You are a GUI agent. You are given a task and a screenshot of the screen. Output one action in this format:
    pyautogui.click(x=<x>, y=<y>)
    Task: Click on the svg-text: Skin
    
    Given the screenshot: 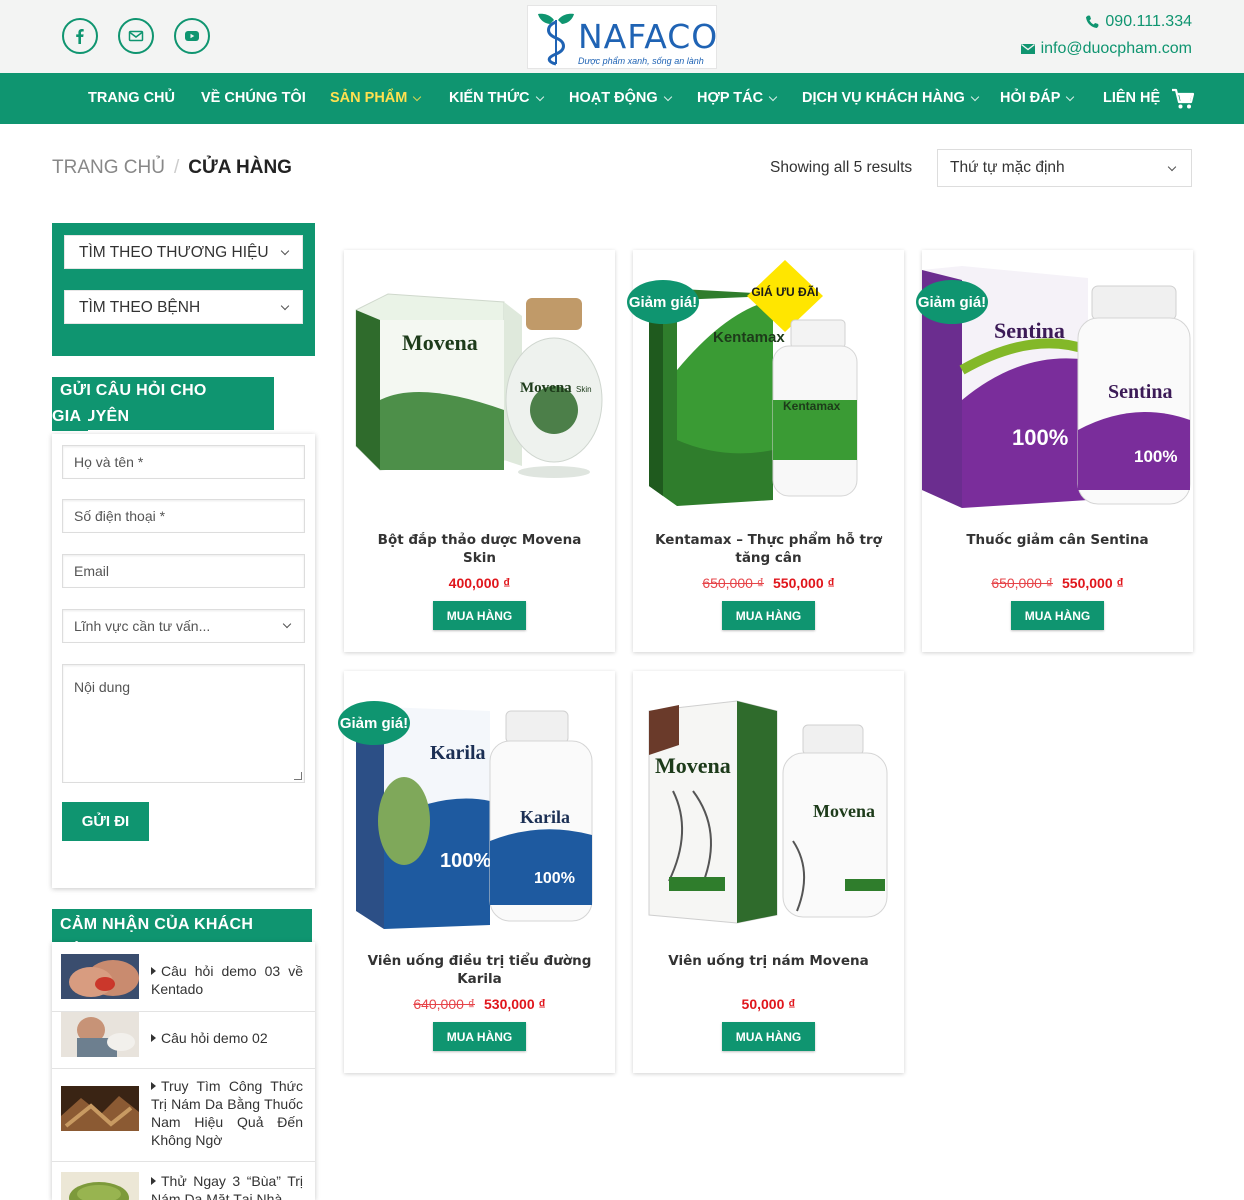 What is the action you would take?
    pyautogui.click(x=584, y=389)
    